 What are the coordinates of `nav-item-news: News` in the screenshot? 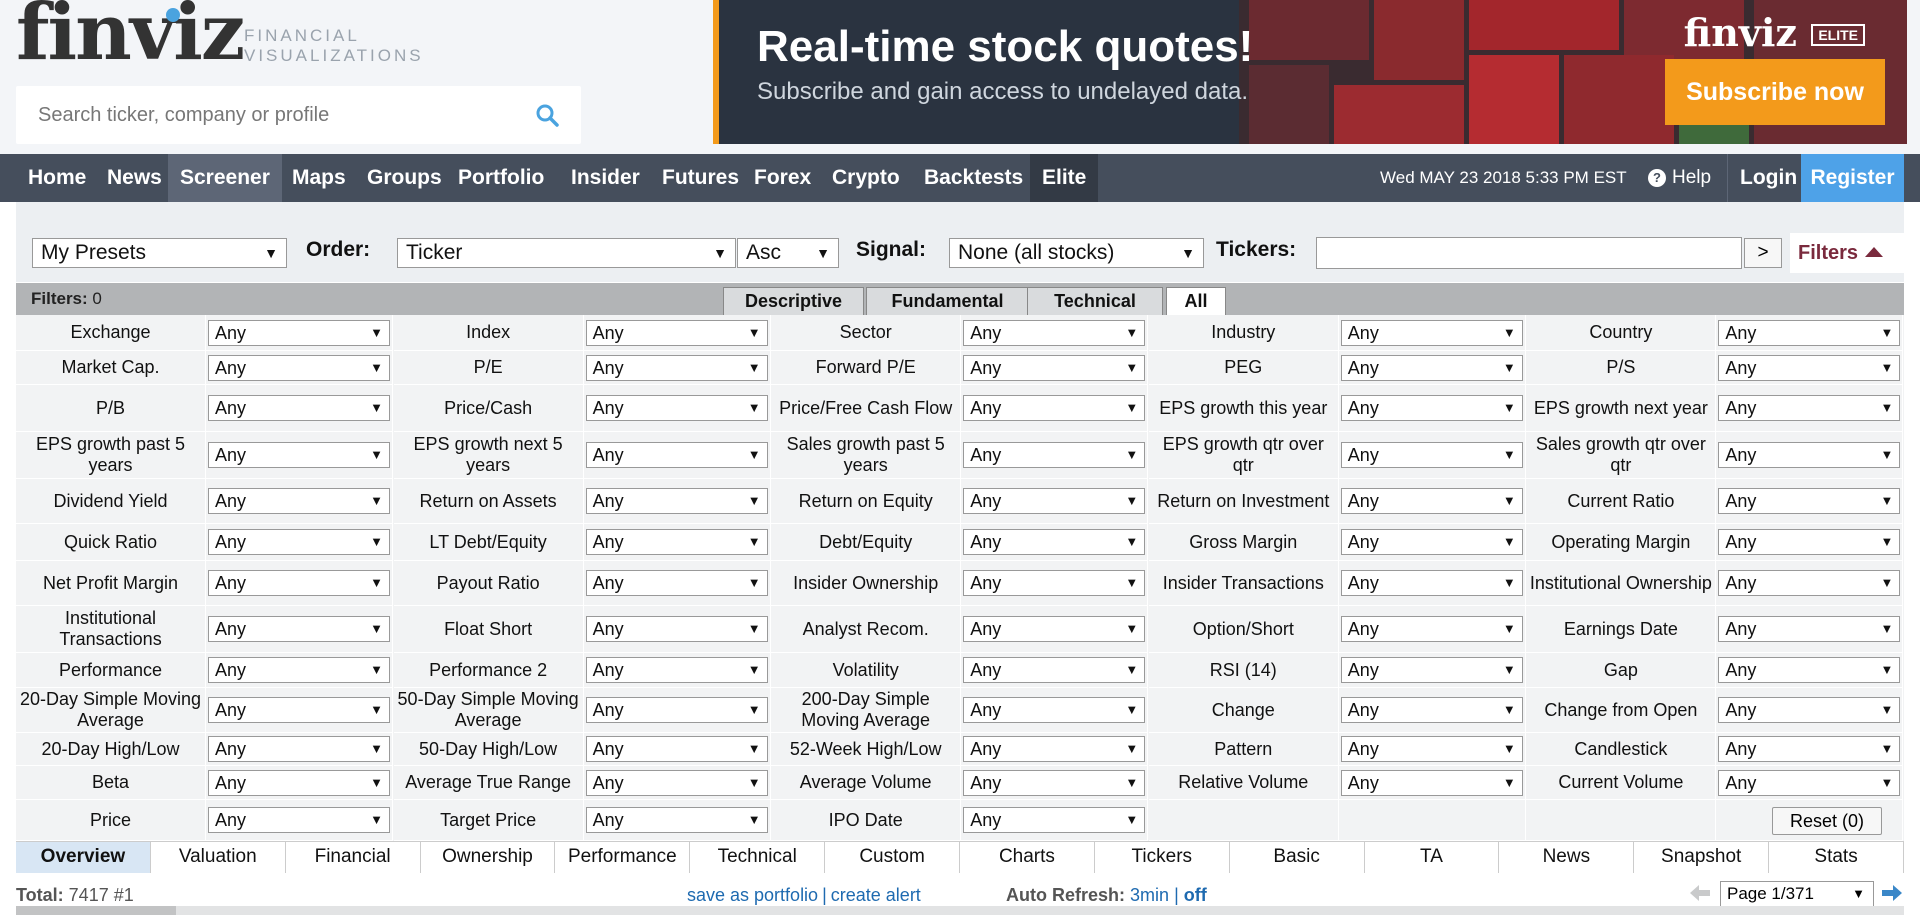 It's located at (134, 178).